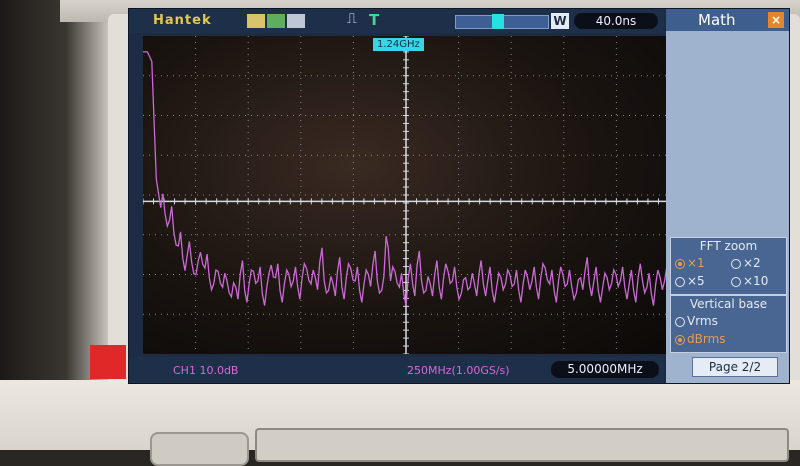 This screenshot has width=800, height=466. I want to click on fft-zoom-panel: FFT zoom ×1 ×2 ×5 ×10, so click(728, 266).